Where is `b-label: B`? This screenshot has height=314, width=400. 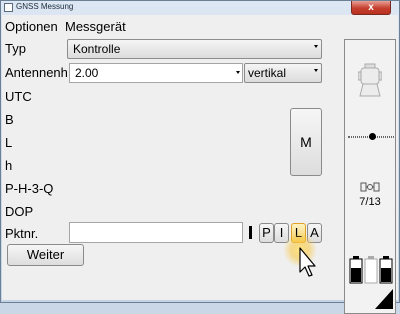 b-label: B is located at coordinates (9, 119).